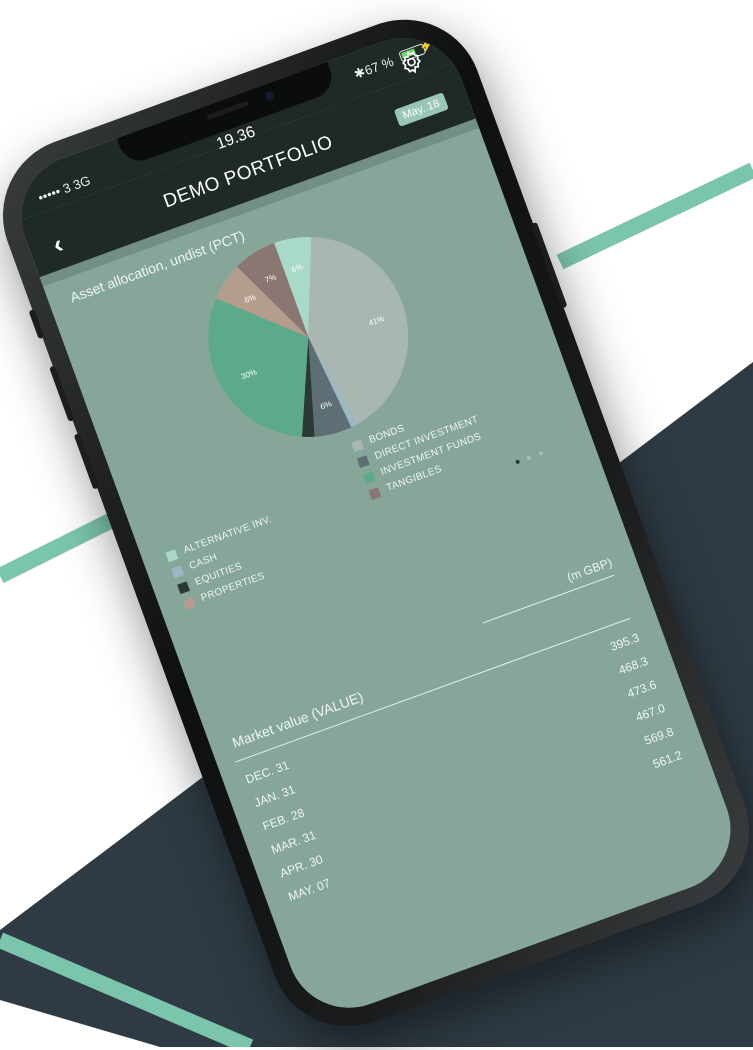  What do you see at coordinates (650, 712) in the screenshot?
I see `row-value: 467.0` at bounding box center [650, 712].